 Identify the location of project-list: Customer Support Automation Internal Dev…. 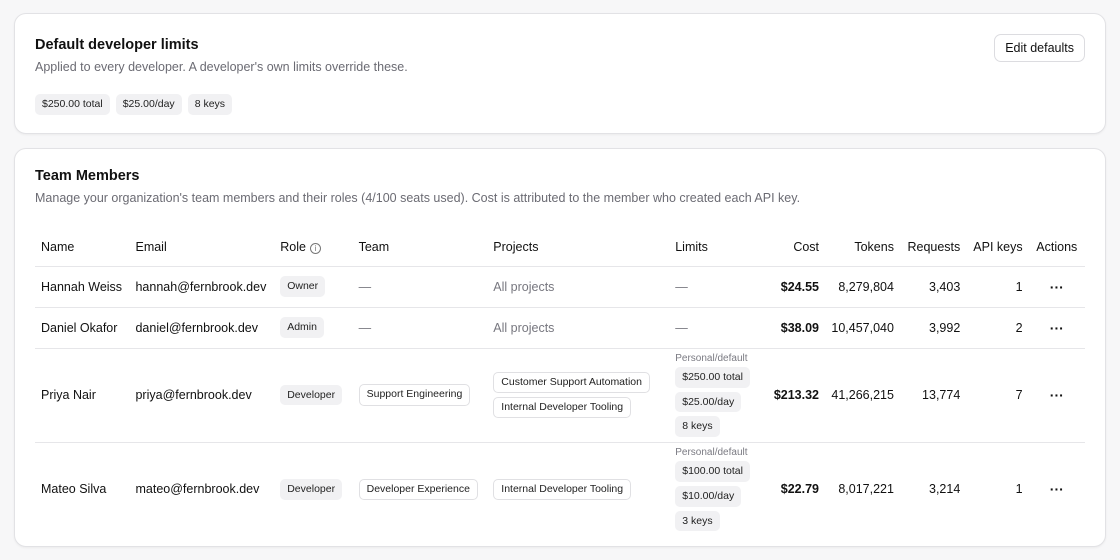
(578, 395).